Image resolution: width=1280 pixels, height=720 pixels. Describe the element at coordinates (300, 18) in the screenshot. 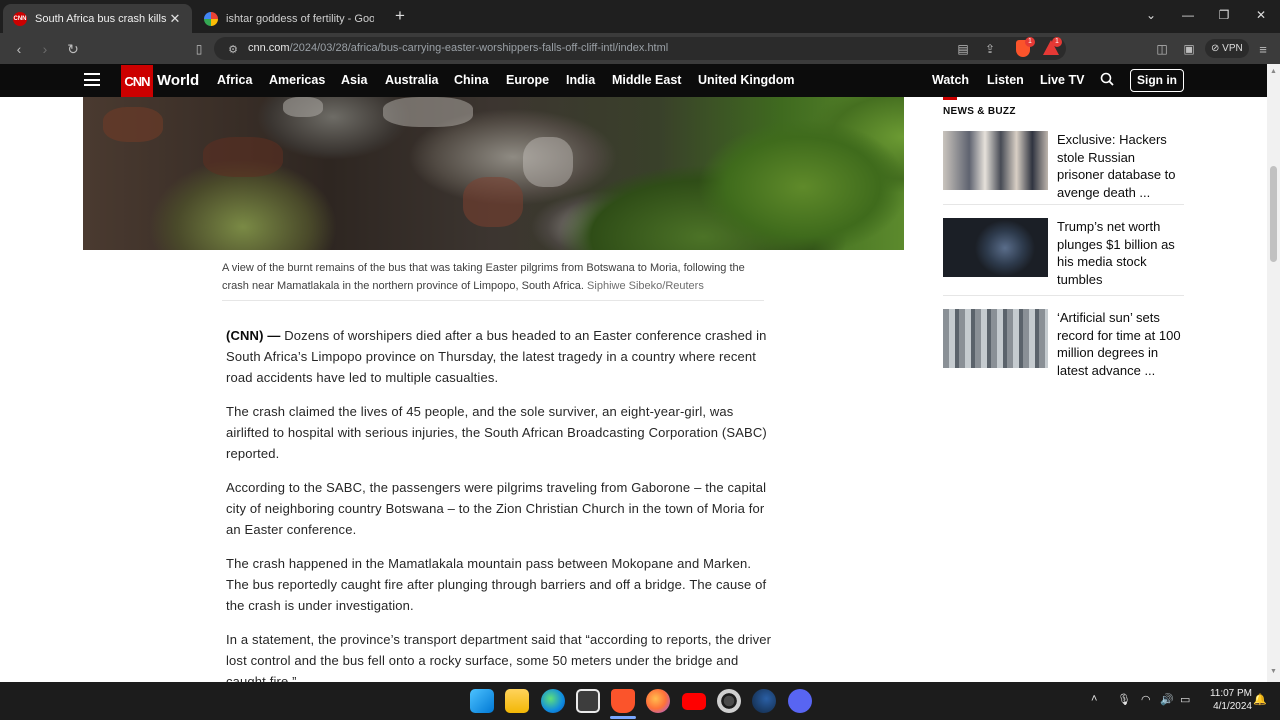

I see `tab-title: ishtar goddess of fertility - Google S` at that location.